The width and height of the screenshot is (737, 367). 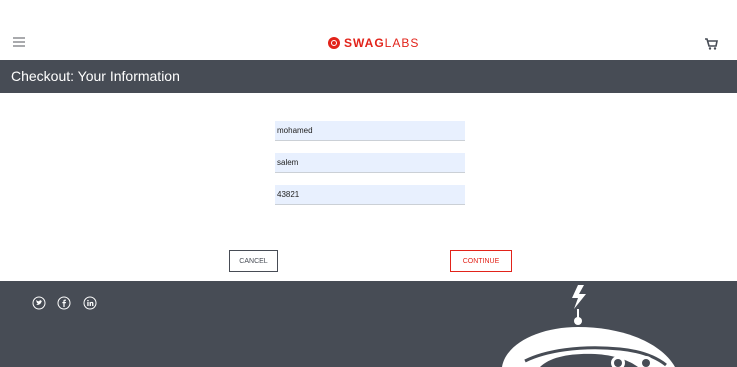 I want to click on page-title: Checkout: Your Information, so click(x=95, y=76).